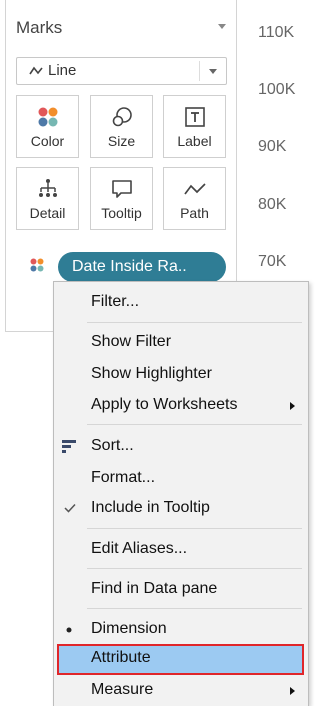 The height and width of the screenshot is (706, 327). I want to click on color-button: Color, so click(47, 126).